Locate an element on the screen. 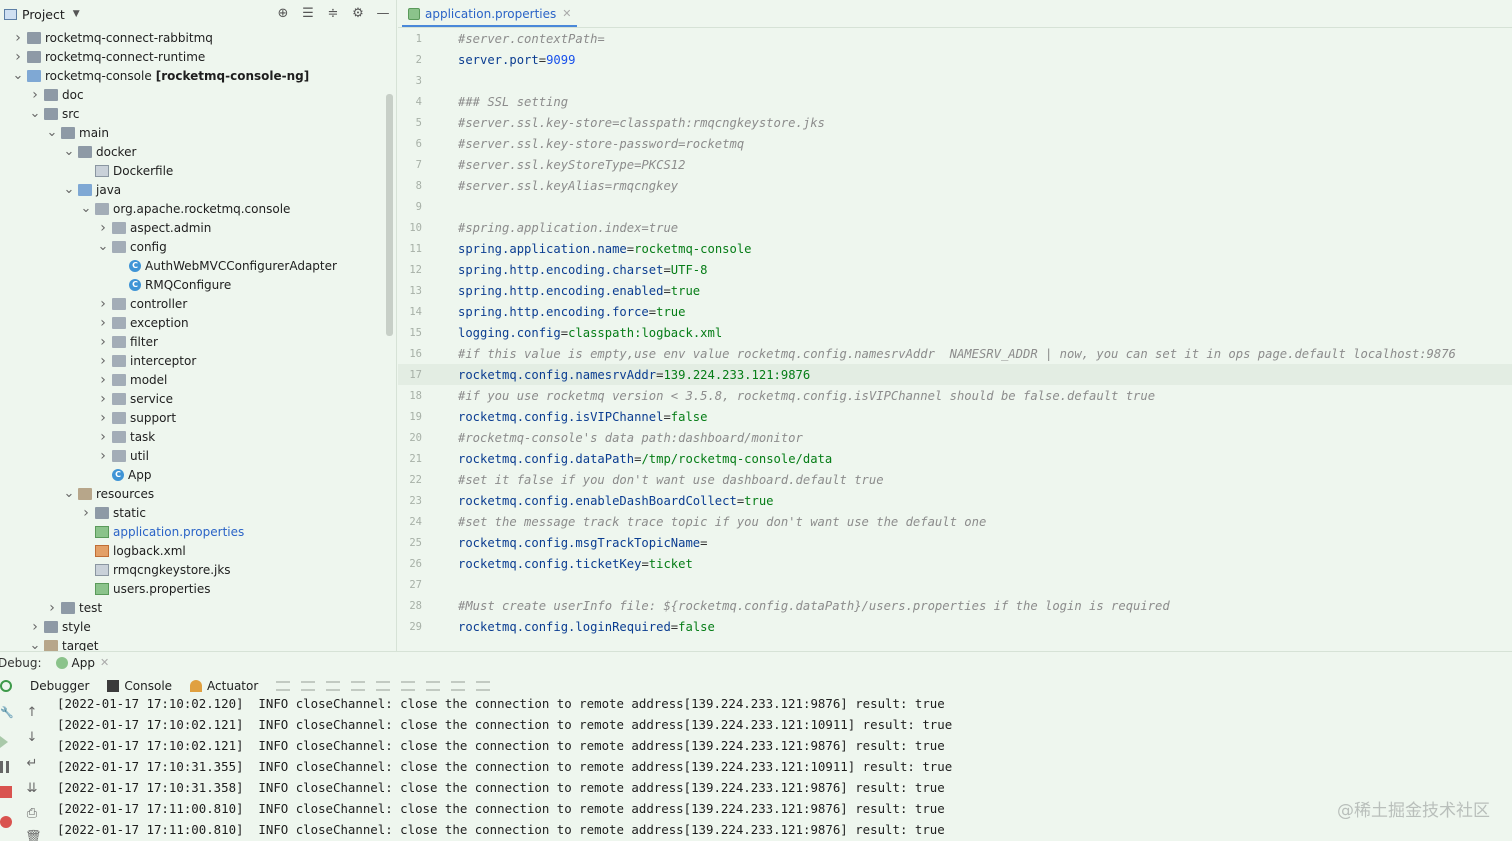  minimize-icon: — is located at coordinates (383, 13).